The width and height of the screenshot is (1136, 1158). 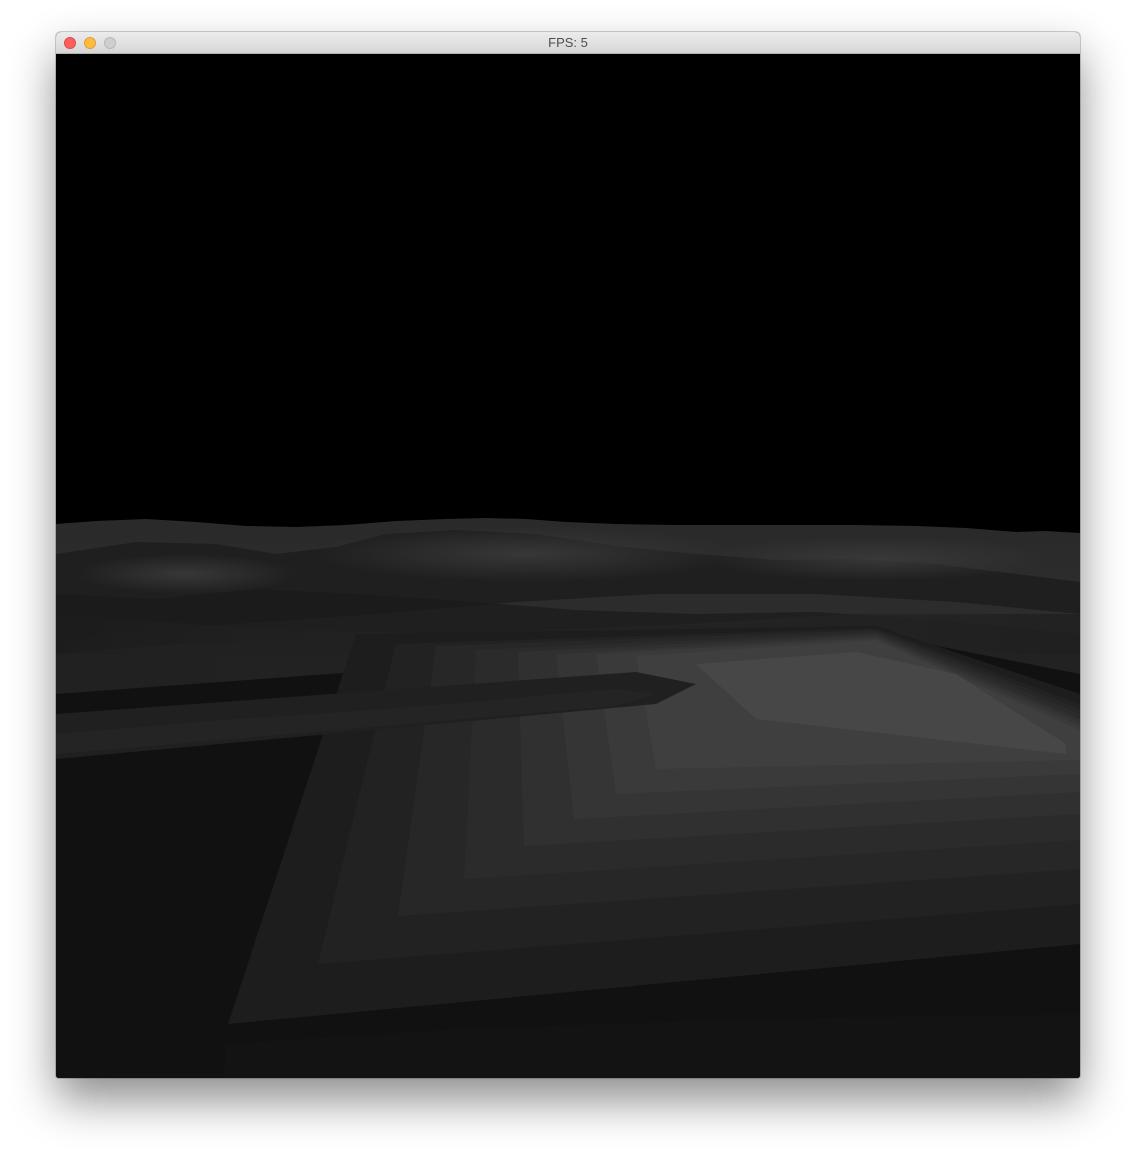 I want to click on title-bar: FPS: 5, so click(x=568, y=43).